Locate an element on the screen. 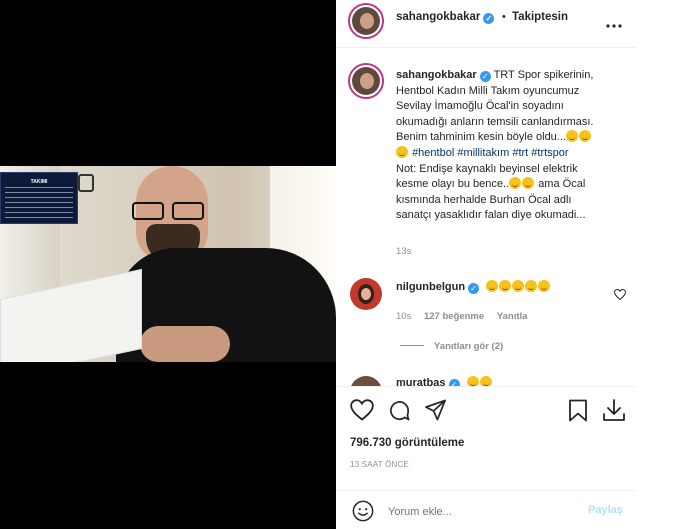 The image size is (690, 530). caption-time: 13s is located at coordinates (403, 251).